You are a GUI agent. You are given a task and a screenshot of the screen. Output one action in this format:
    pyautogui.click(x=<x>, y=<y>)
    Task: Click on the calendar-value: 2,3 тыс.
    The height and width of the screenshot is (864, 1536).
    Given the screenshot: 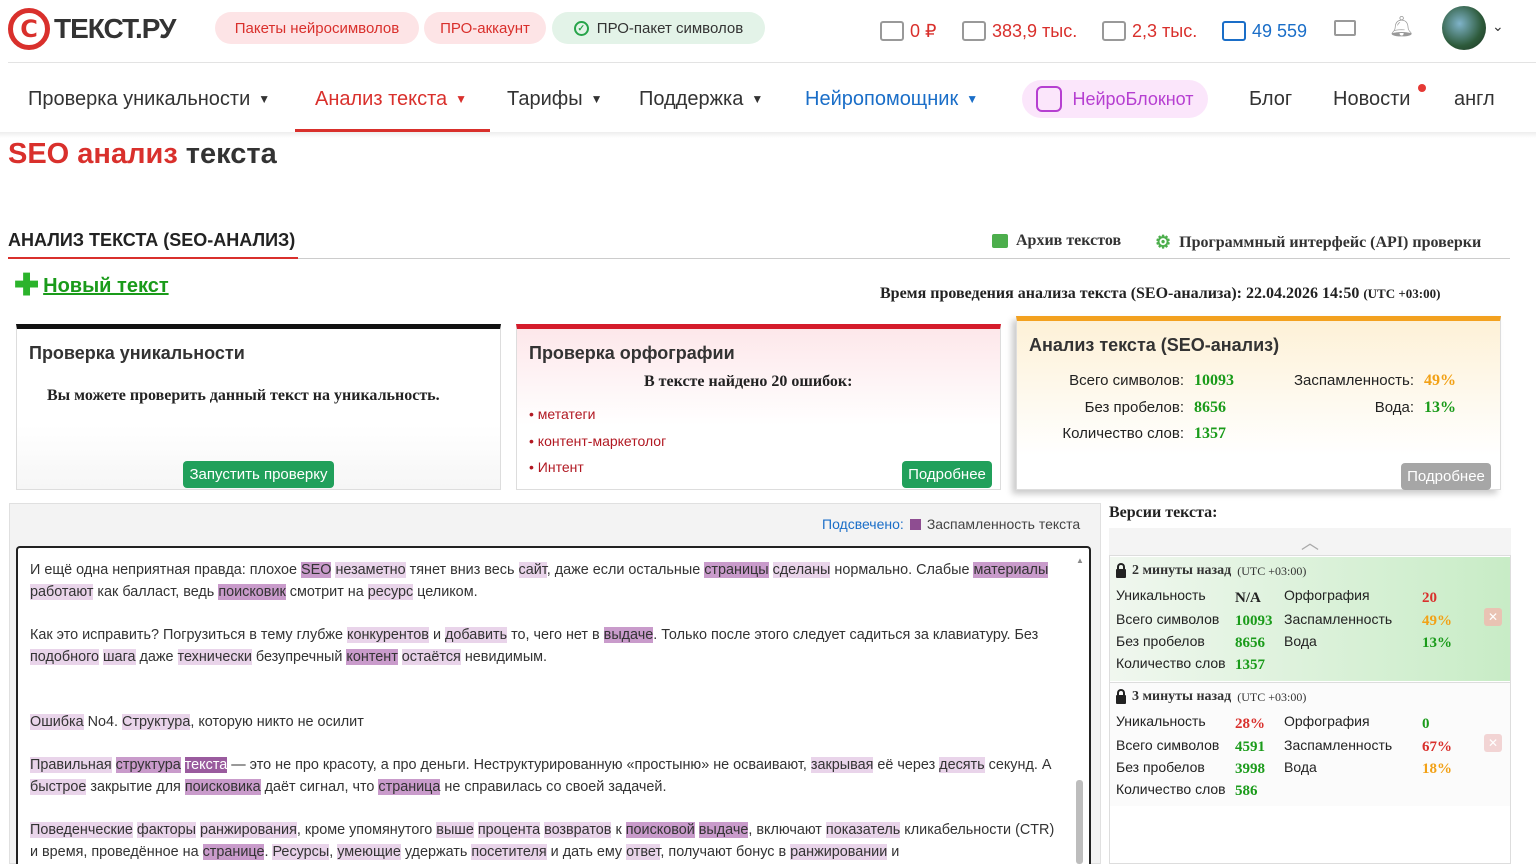 What is the action you would take?
    pyautogui.click(x=1165, y=30)
    